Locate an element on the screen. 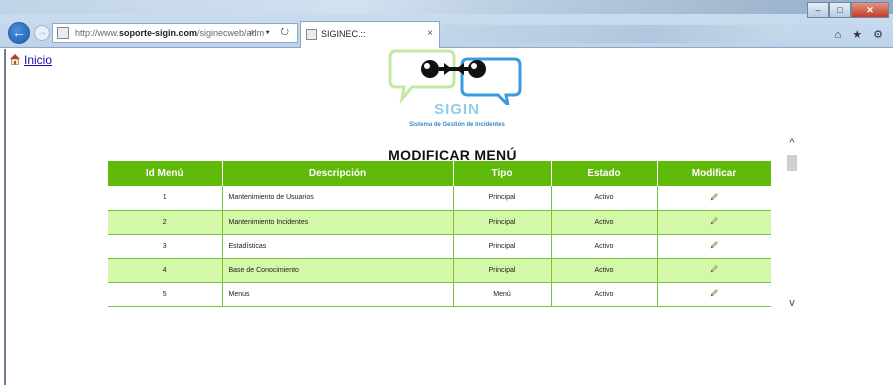 The width and height of the screenshot is (893, 385). table-row: 3 Estadísticas Principal Activo is located at coordinates (439, 246).